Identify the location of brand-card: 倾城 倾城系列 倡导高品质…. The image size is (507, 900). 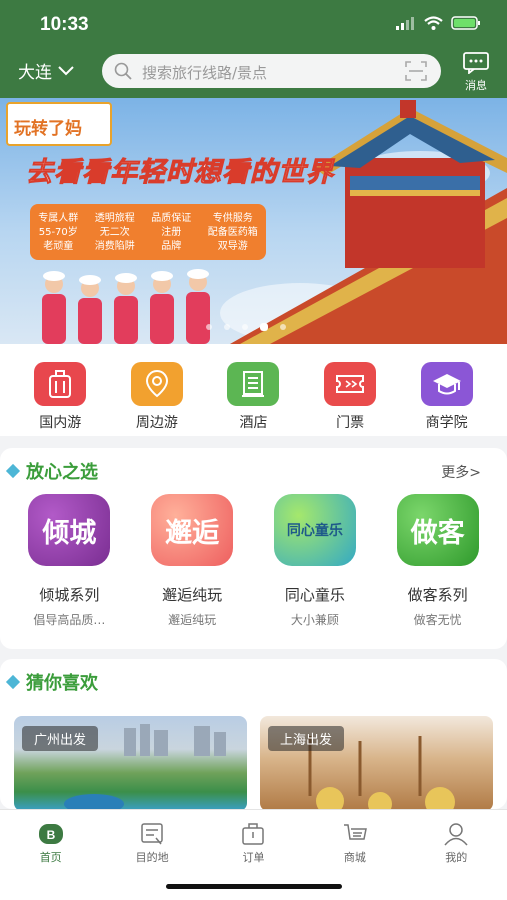
(69, 561).